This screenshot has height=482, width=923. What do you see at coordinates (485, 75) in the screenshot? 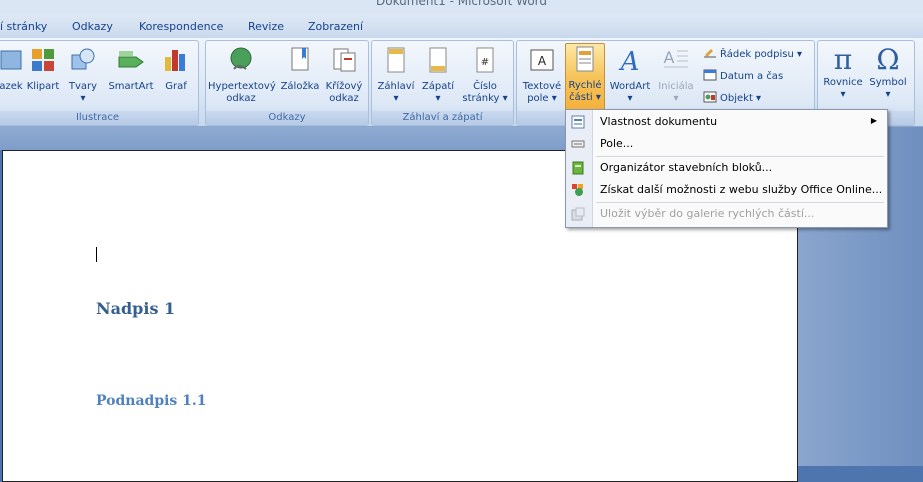
I see `cislo-stranky-button: # Číslo stránky ▾` at bounding box center [485, 75].